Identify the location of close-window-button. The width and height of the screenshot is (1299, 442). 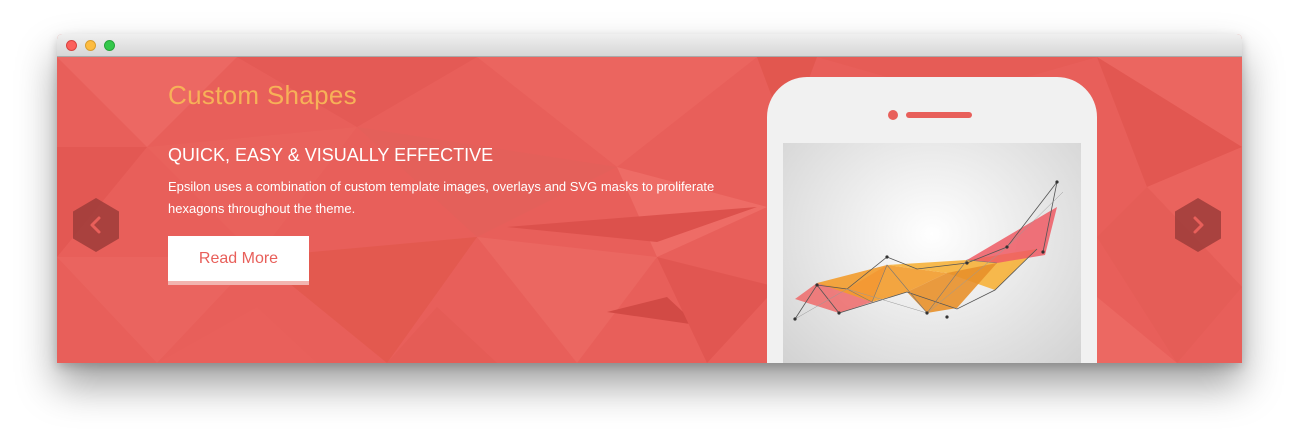
(71, 45).